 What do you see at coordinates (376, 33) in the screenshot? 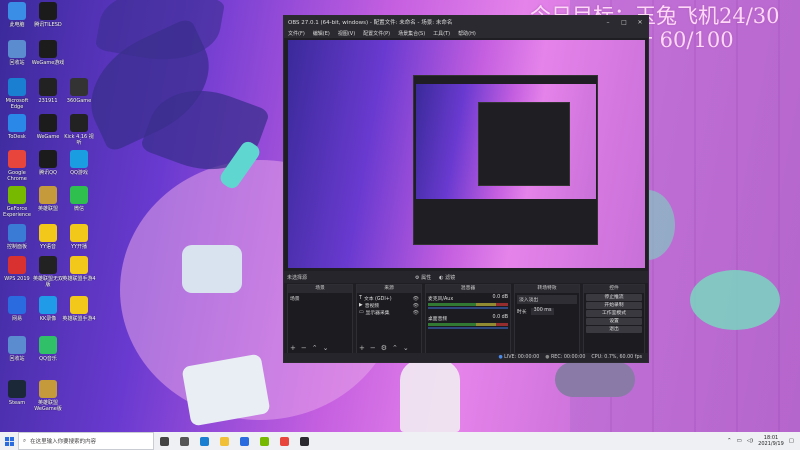
I see `menu-profile: 配置文件(P)` at bounding box center [376, 33].